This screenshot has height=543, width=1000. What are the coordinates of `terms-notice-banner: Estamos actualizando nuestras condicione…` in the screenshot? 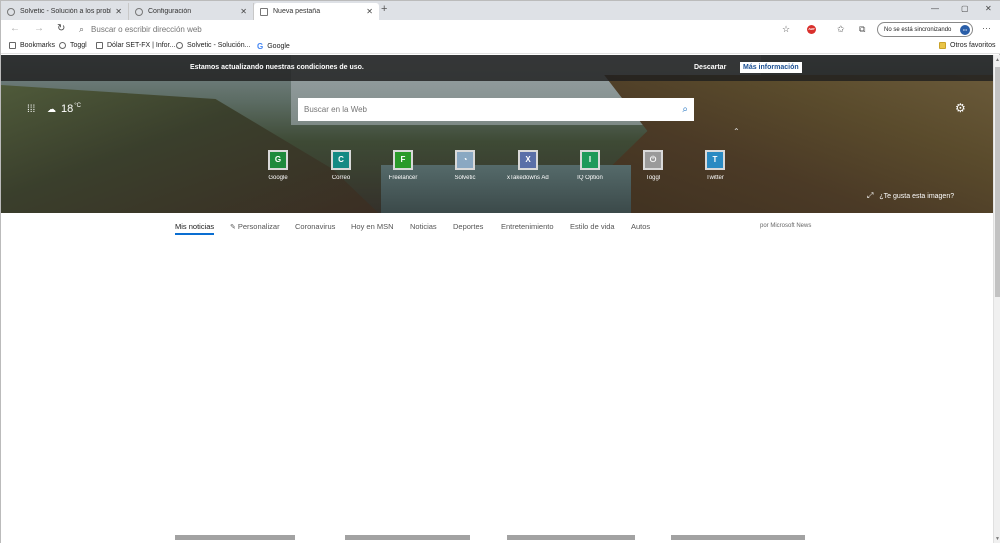 It's located at (497, 68).